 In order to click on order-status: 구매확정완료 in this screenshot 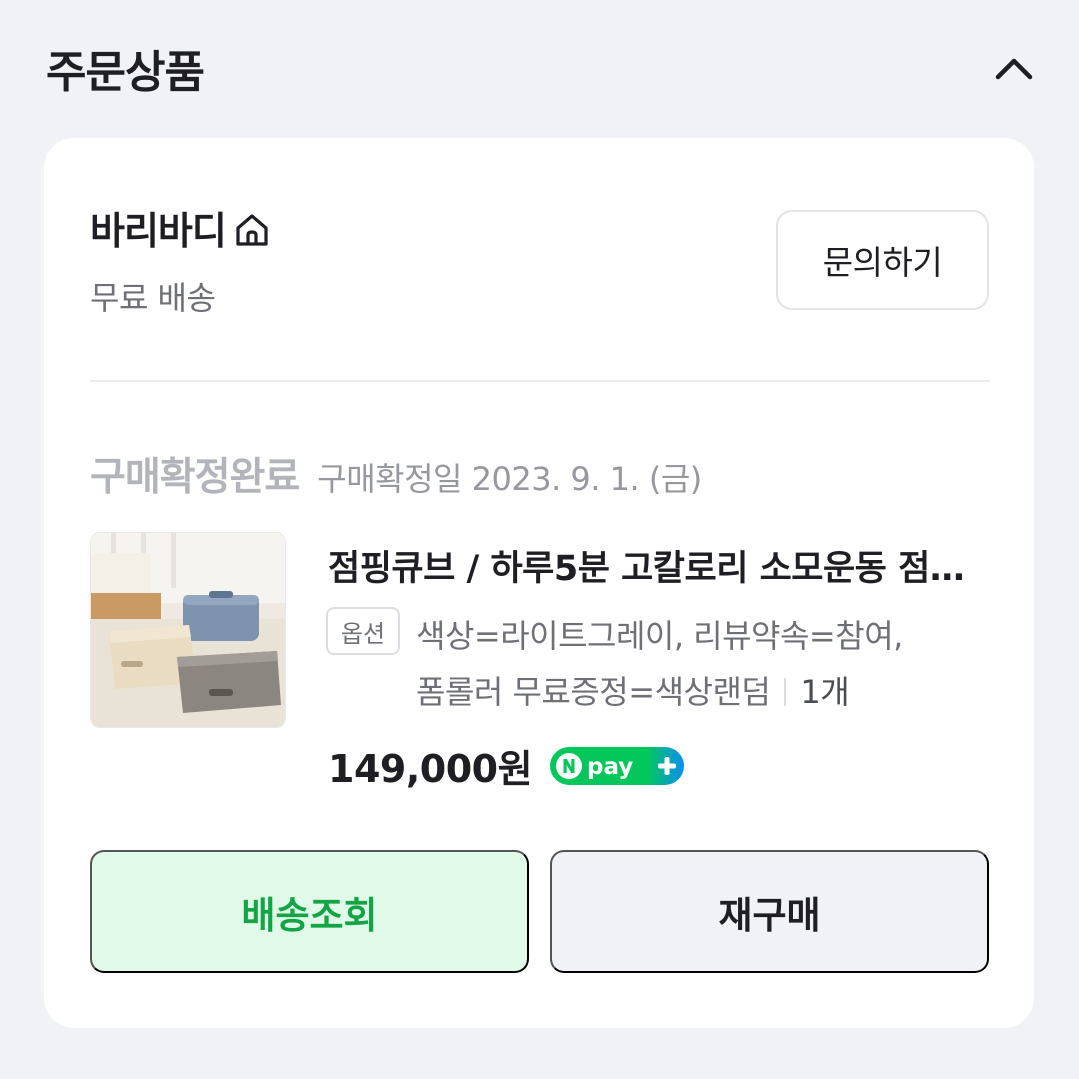, I will do `click(195, 477)`.